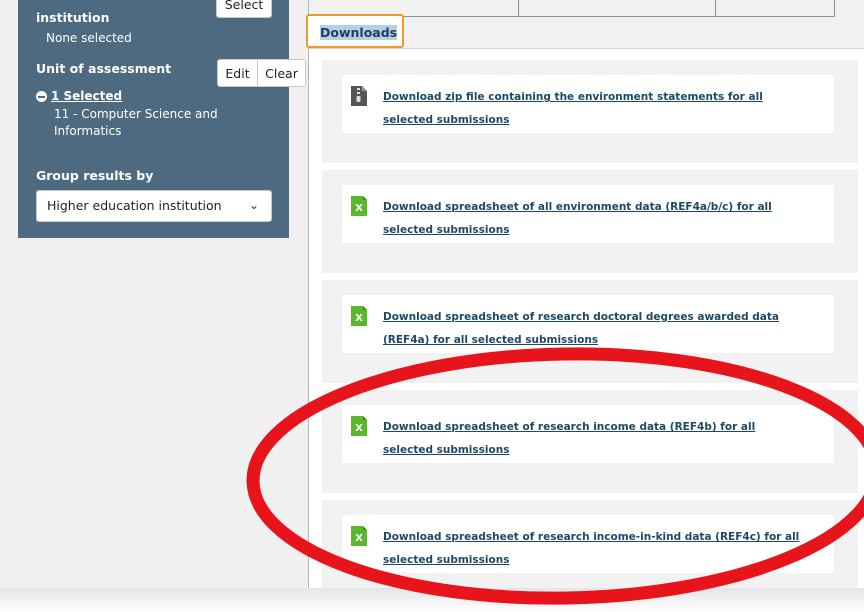 Image resolution: width=864 pixels, height=612 pixels. I want to click on clear-uoa-button: Clear, so click(282, 73).